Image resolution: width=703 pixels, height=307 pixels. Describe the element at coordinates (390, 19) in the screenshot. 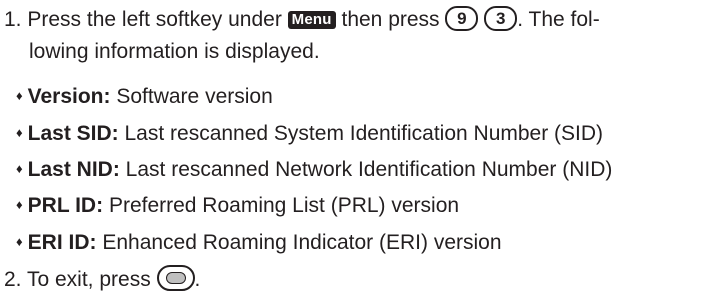

I see `step-1-middle: then press` at that location.